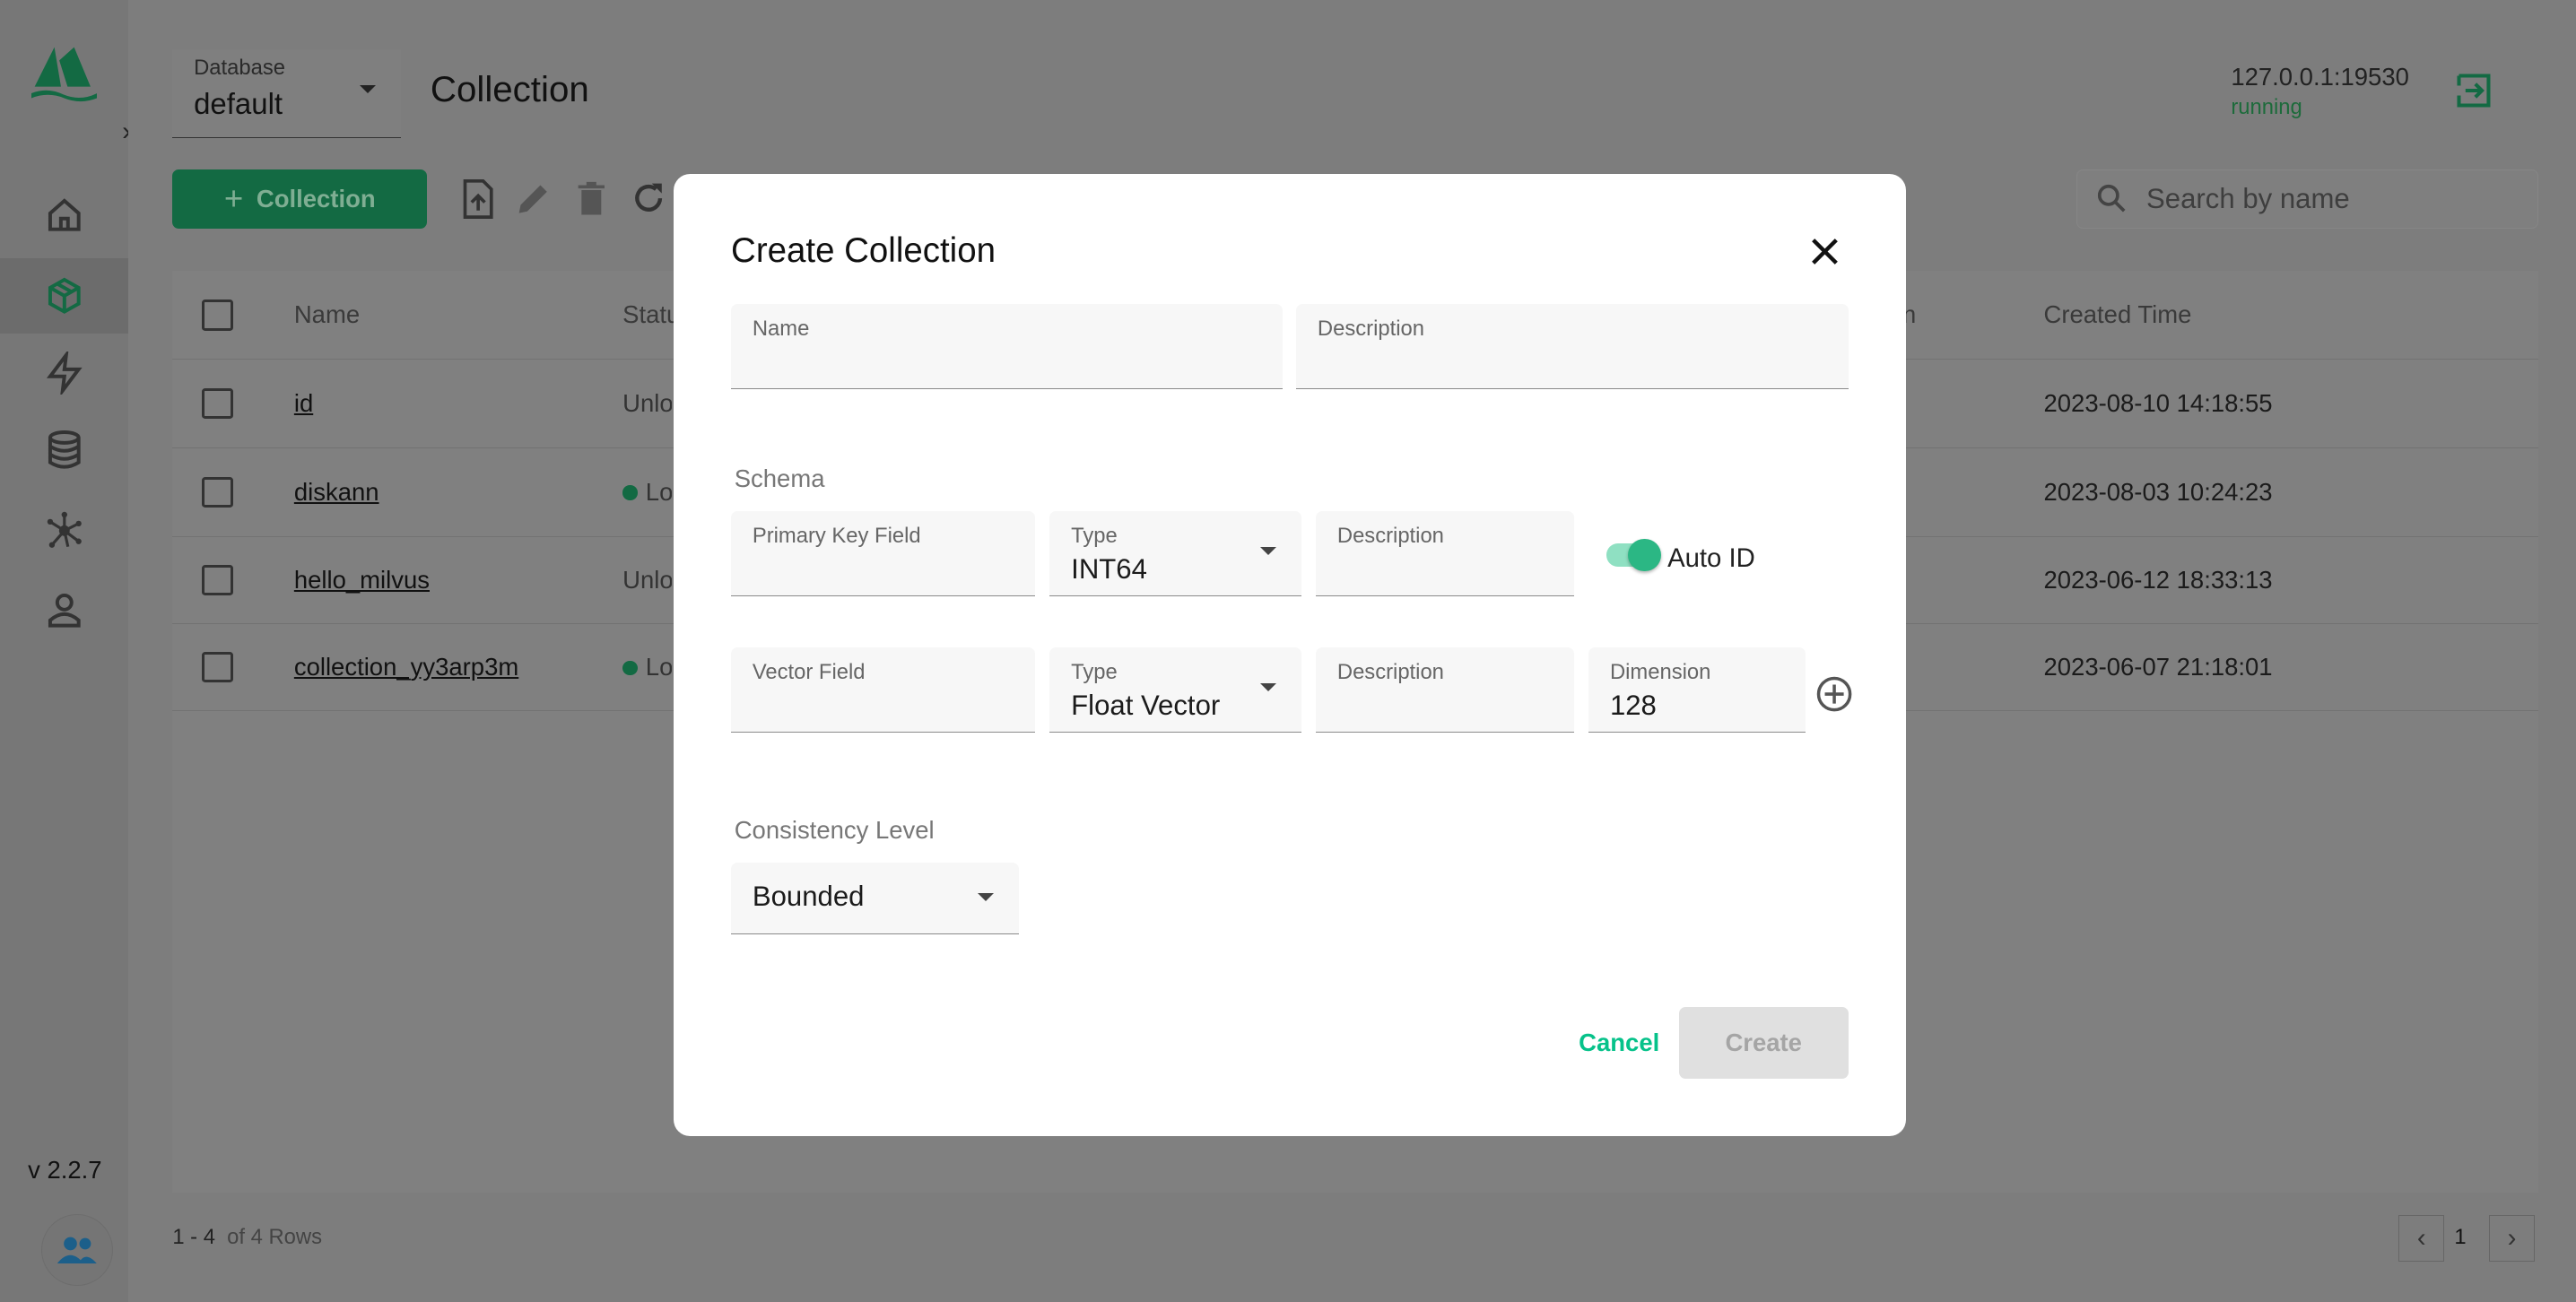  I want to click on cluster-icon, so click(64, 529).